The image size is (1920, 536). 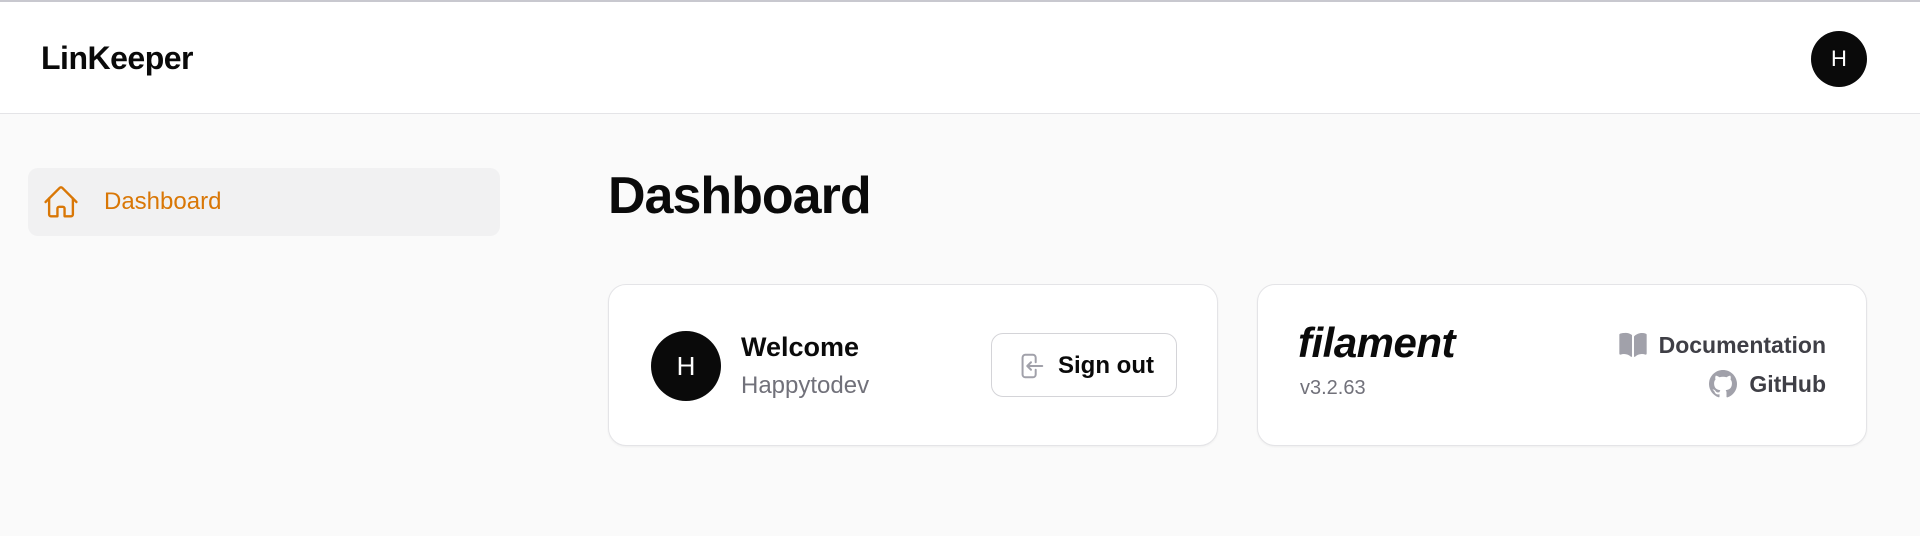 What do you see at coordinates (740, 196) in the screenshot?
I see `page-title: Dashboard` at bounding box center [740, 196].